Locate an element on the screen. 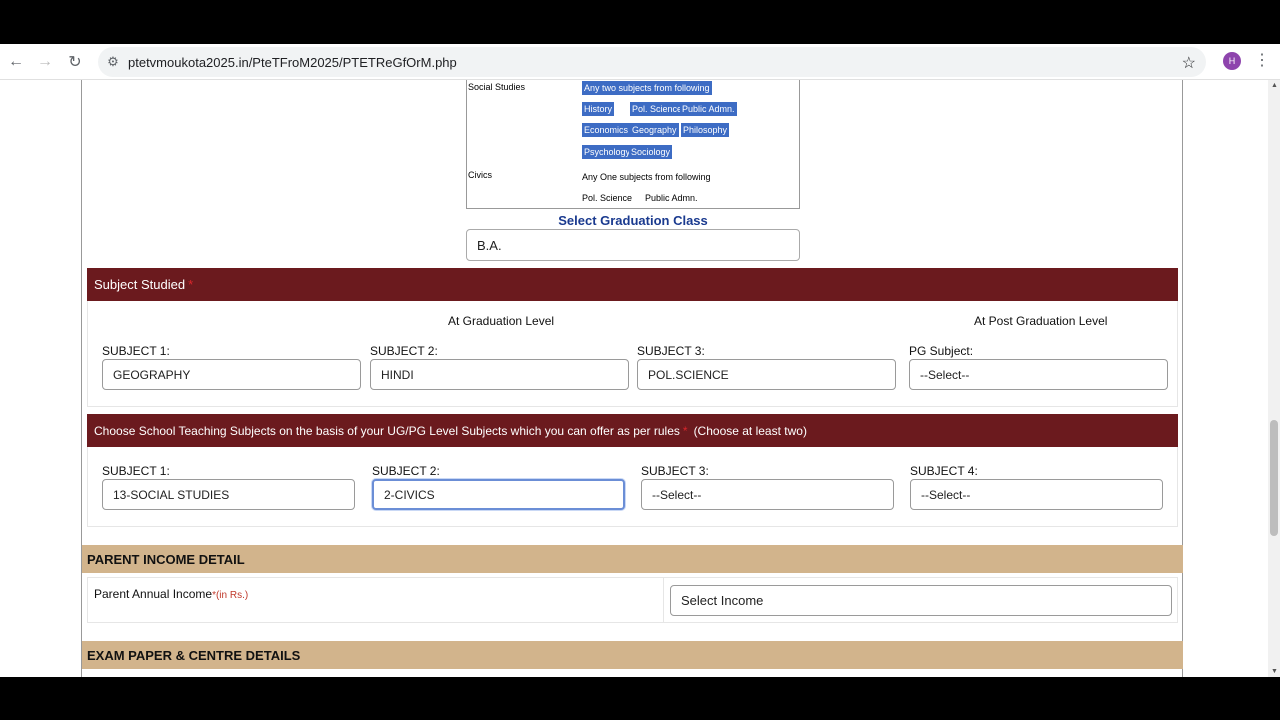 This screenshot has width=1280, height=720. exam-paper-header: EXAM PAPER & CENTRE DETAILS is located at coordinates (632, 655).